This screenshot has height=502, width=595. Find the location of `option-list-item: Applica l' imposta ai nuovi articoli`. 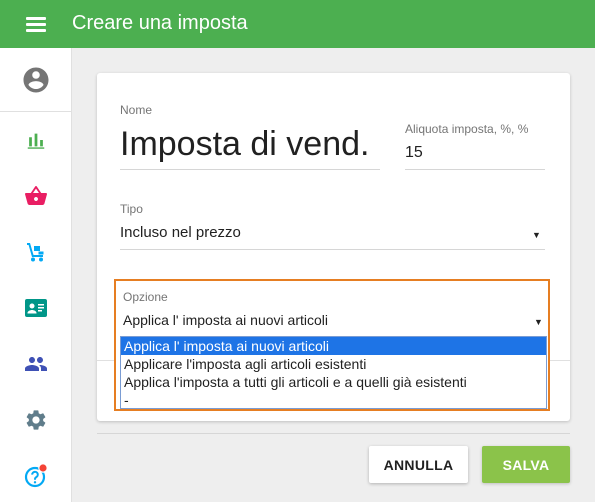

option-list-item: Applica l' imposta ai nuovi articoli is located at coordinates (333, 346).